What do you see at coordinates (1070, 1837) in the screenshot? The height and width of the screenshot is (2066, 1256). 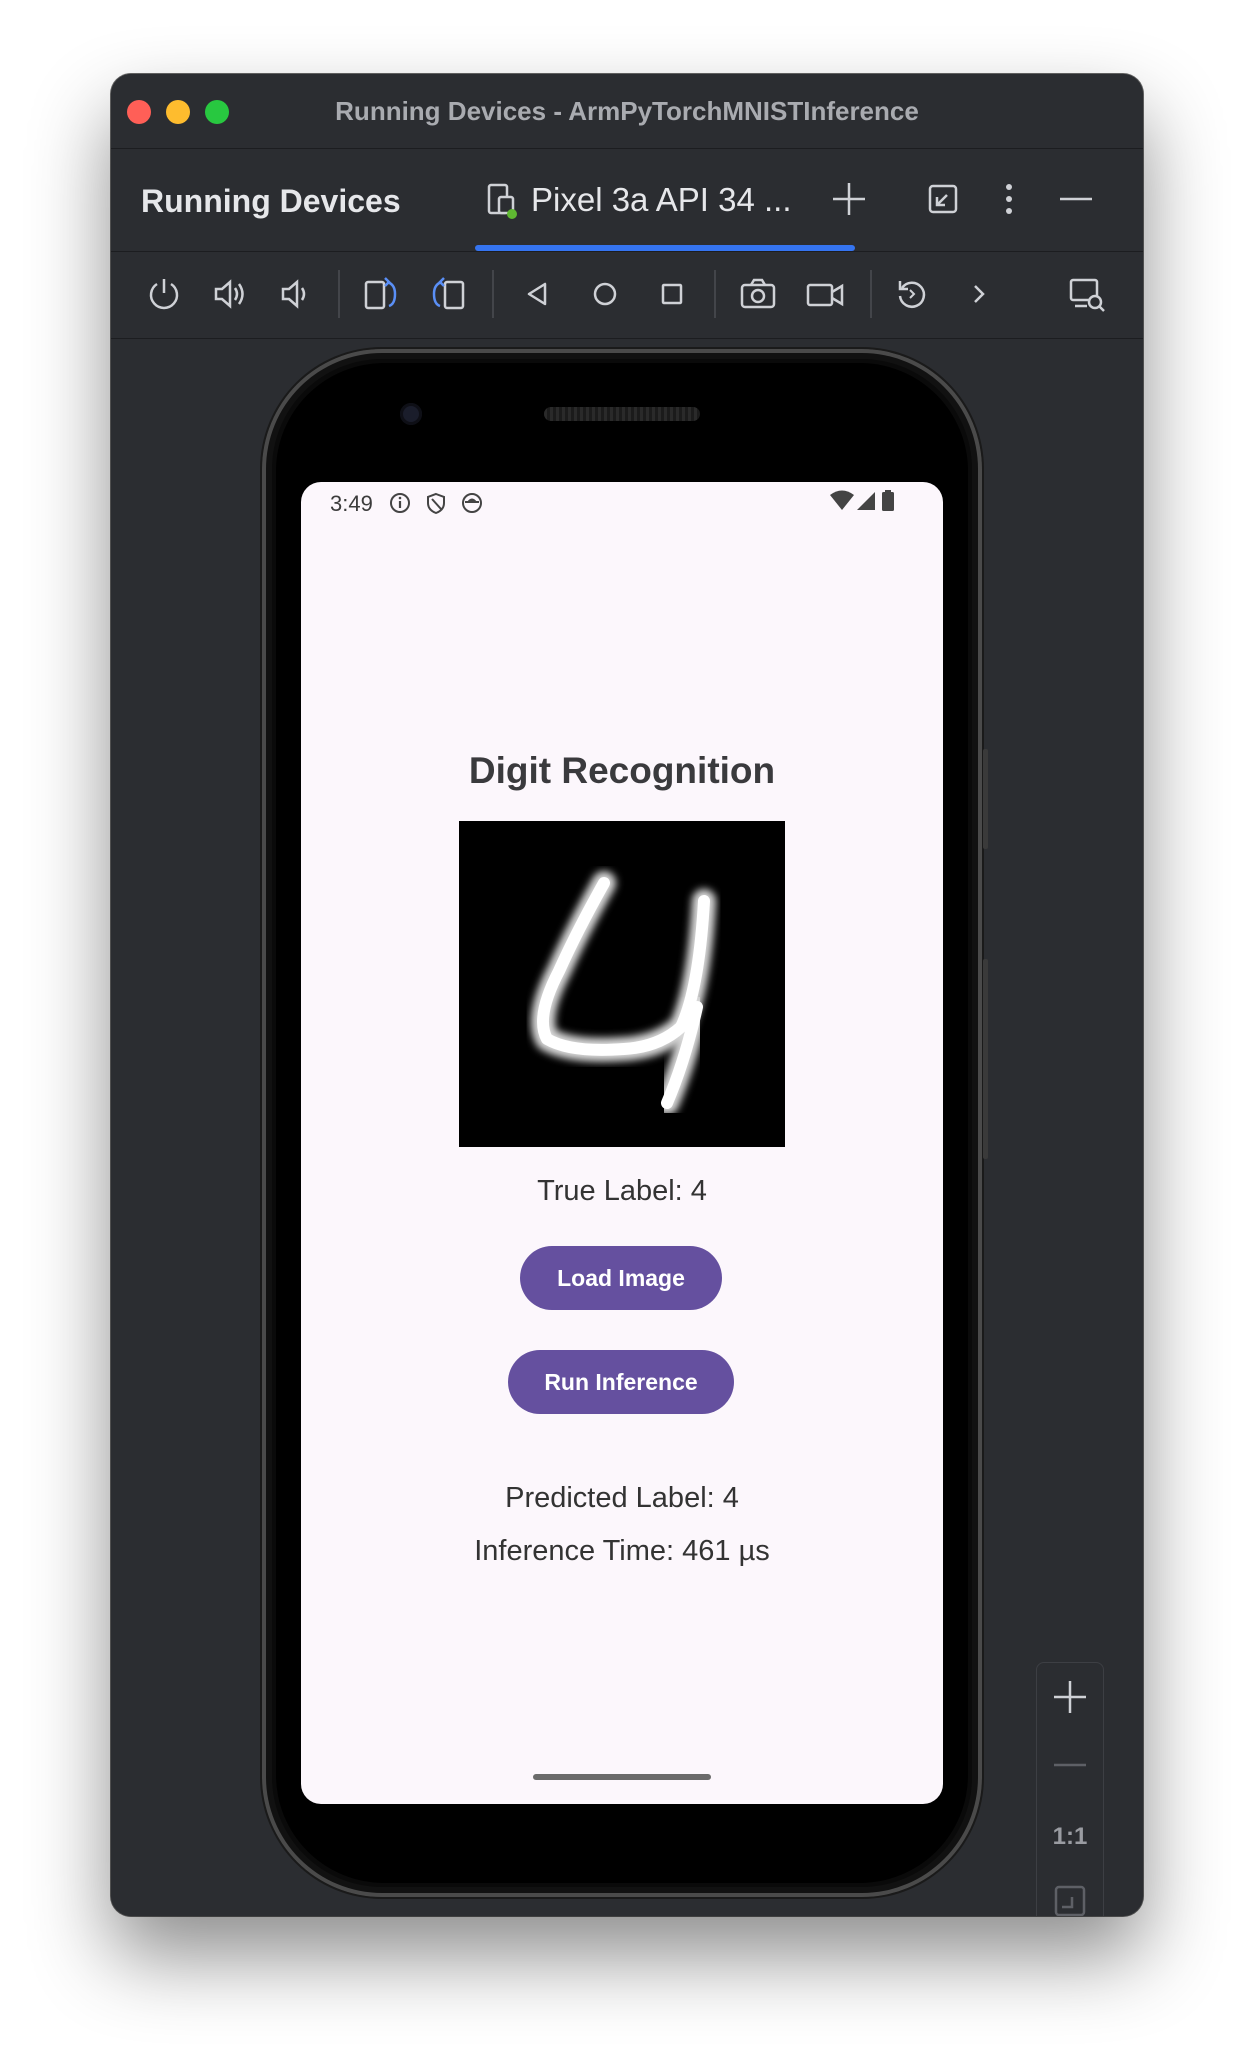 I see `zoom-actual-size-button: 1:1` at bounding box center [1070, 1837].